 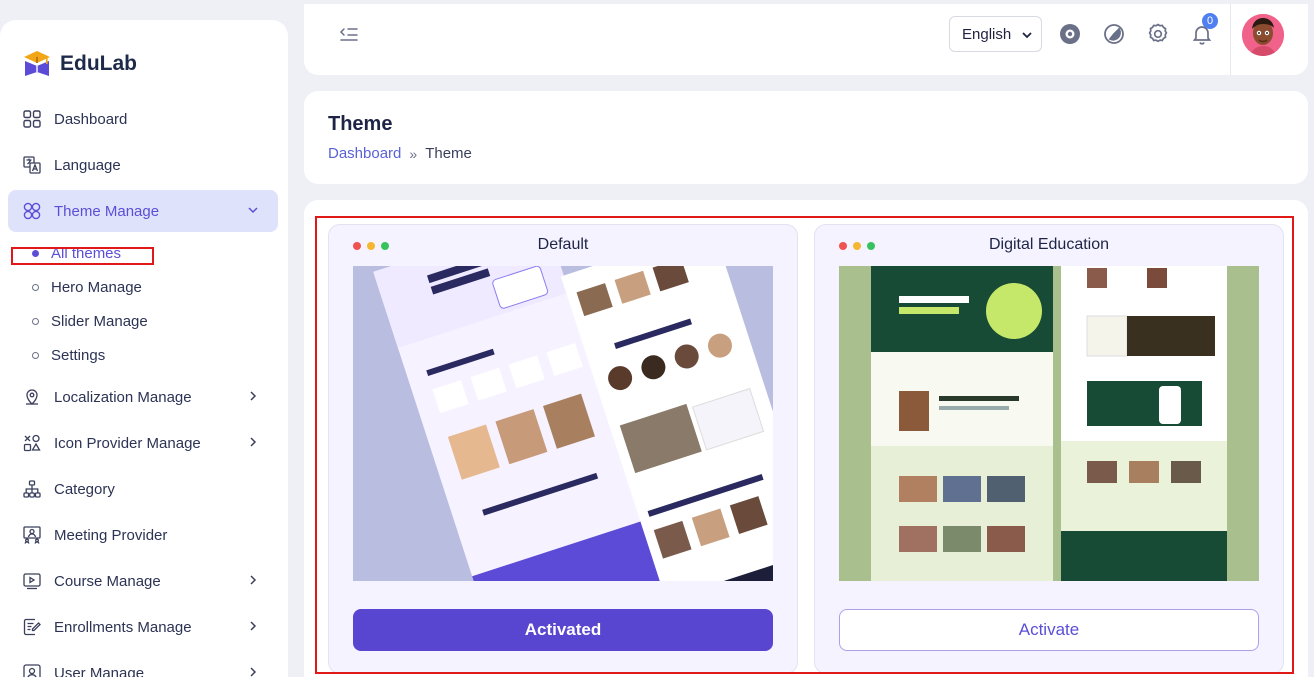 I want to click on sidebar-item-category: Category, so click(x=143, y=489).